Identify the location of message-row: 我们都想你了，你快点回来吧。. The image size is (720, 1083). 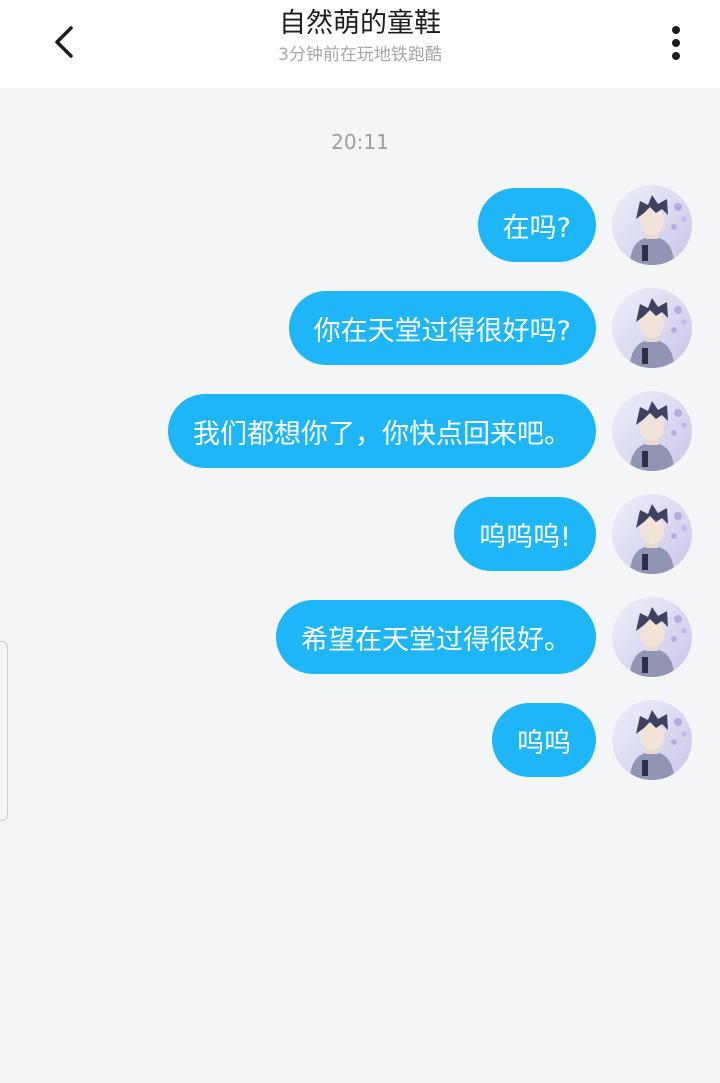
(430, 431).